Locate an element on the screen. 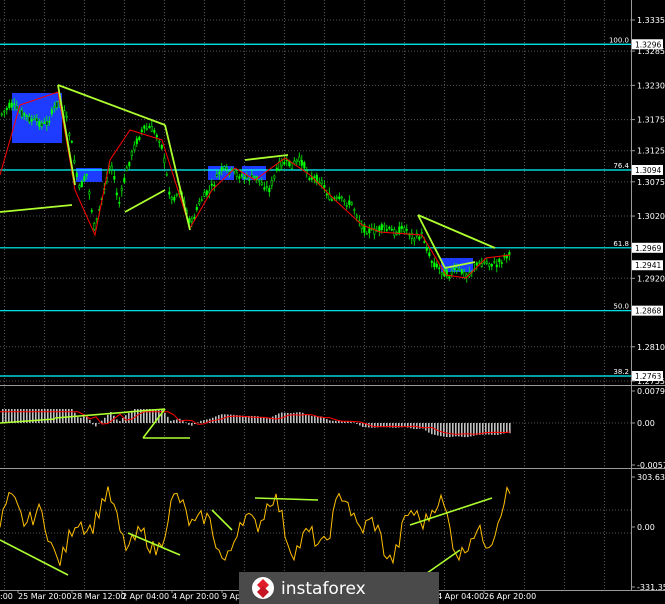 The image size is (665, 604). time-tick-label: :00 is located at coordinates (6, 596).